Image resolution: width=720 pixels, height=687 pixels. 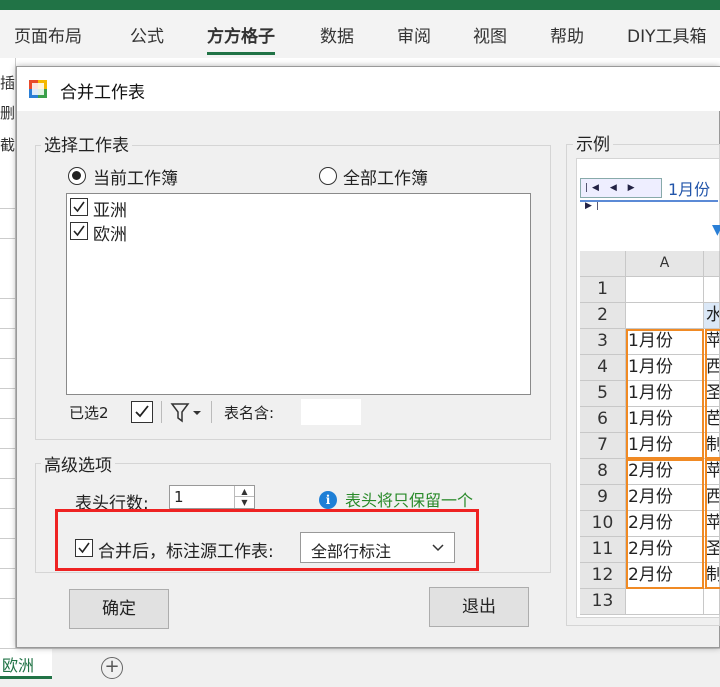 I want to click on sheet-nav-bar: |◀ ◀ ▶ ▶| 1月份, so click(x=649, y=193).